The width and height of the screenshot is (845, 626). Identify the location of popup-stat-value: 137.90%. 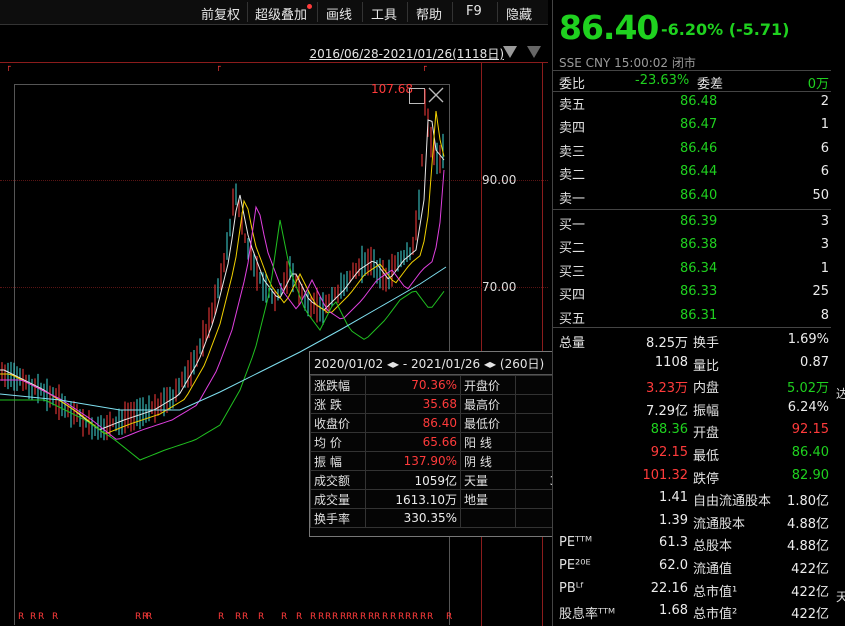
(413, 461).